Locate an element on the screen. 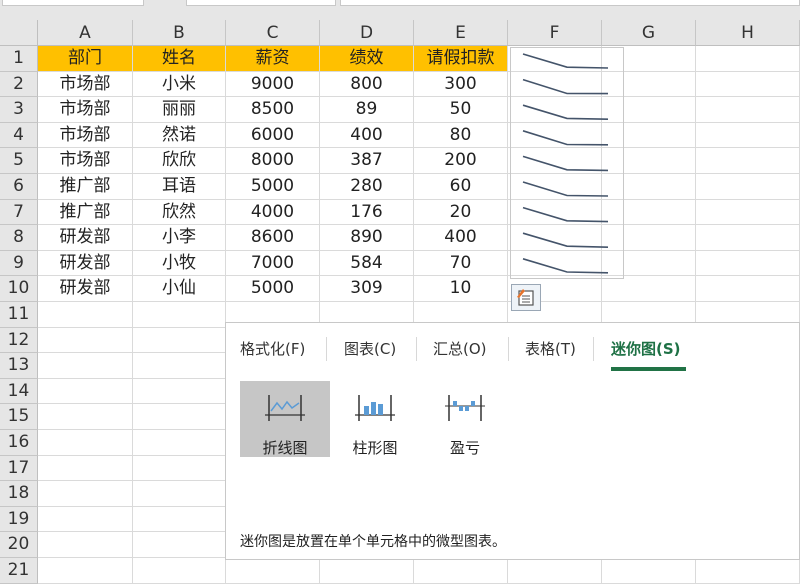 Image resolution: width=800 pixels, height=584 pixels. row-header-13: 13 is located at coordinates (19, 366).